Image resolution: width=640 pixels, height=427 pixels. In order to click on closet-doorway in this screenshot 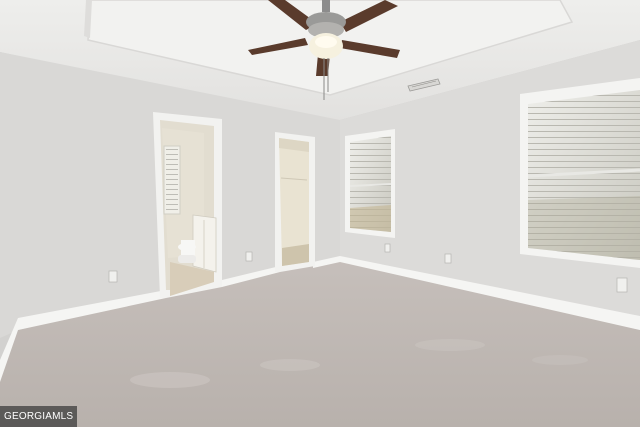, I will do `click(295, 202)`.